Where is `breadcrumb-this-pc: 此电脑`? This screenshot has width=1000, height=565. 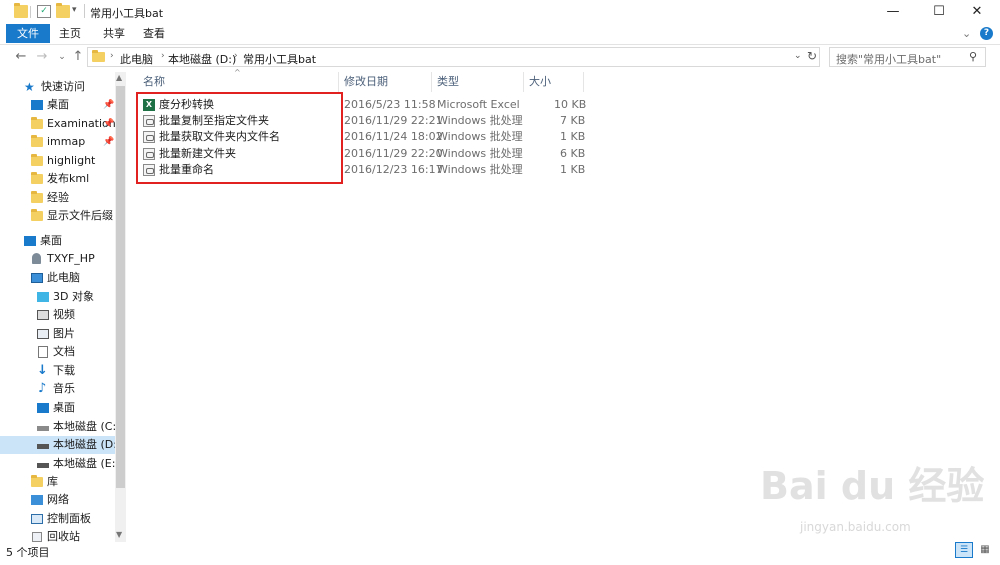
breadcrumb-this-pc: 此电脑 is located at coordinates (136, 59).